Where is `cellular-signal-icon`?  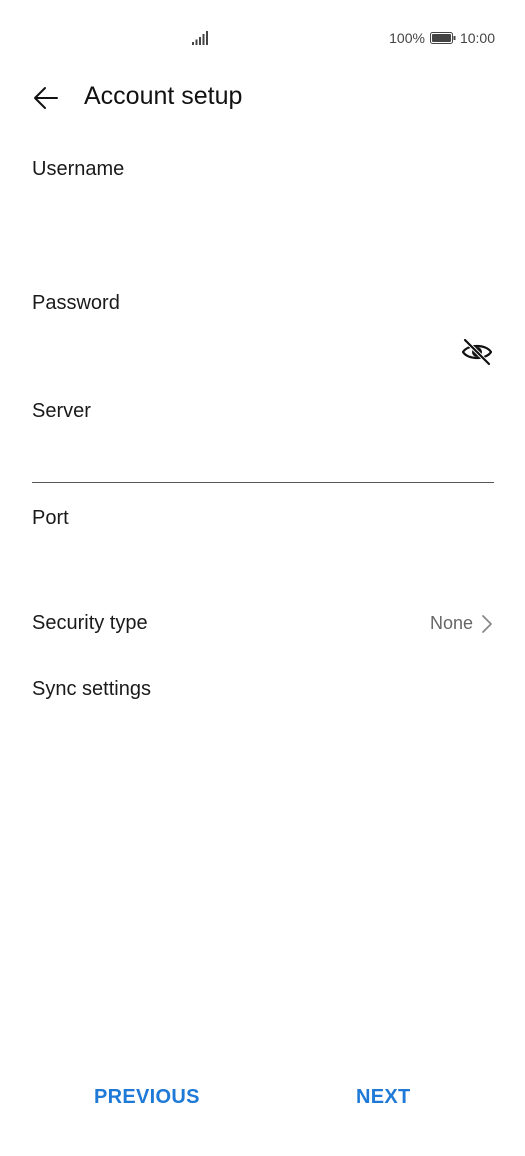
cellular-signal-icon is located at coordinates (200, 38).